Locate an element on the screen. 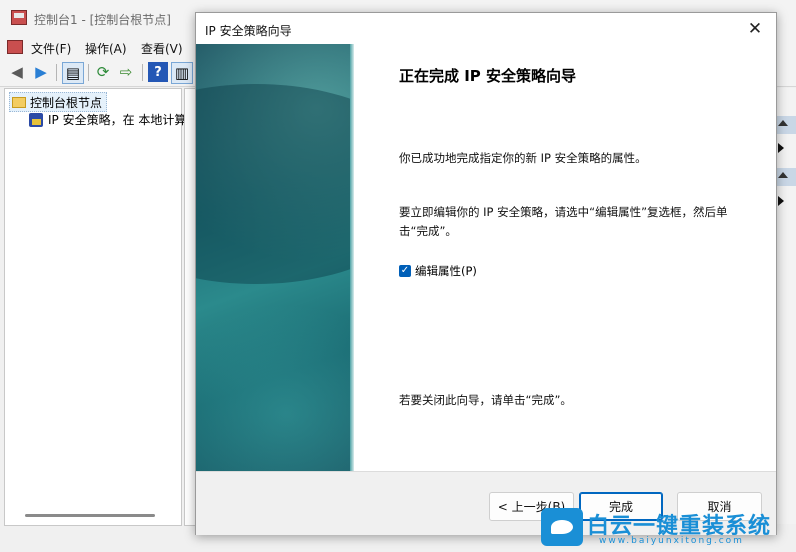  dialog-title: IP 安全策略向导 is located at coordinates (248, 31).